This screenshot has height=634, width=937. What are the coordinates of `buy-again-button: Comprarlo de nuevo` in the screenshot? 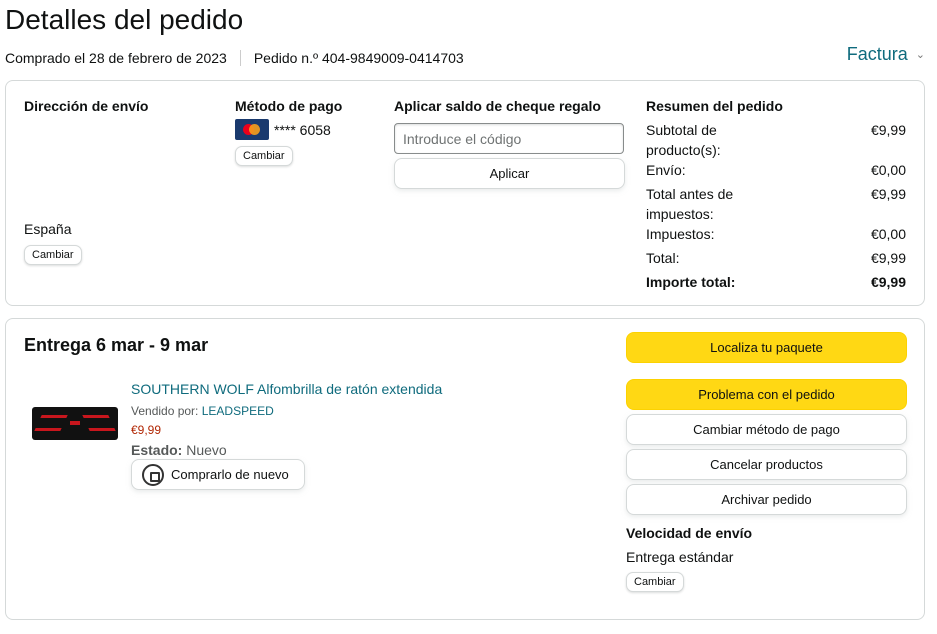 It's located at (218, 474).